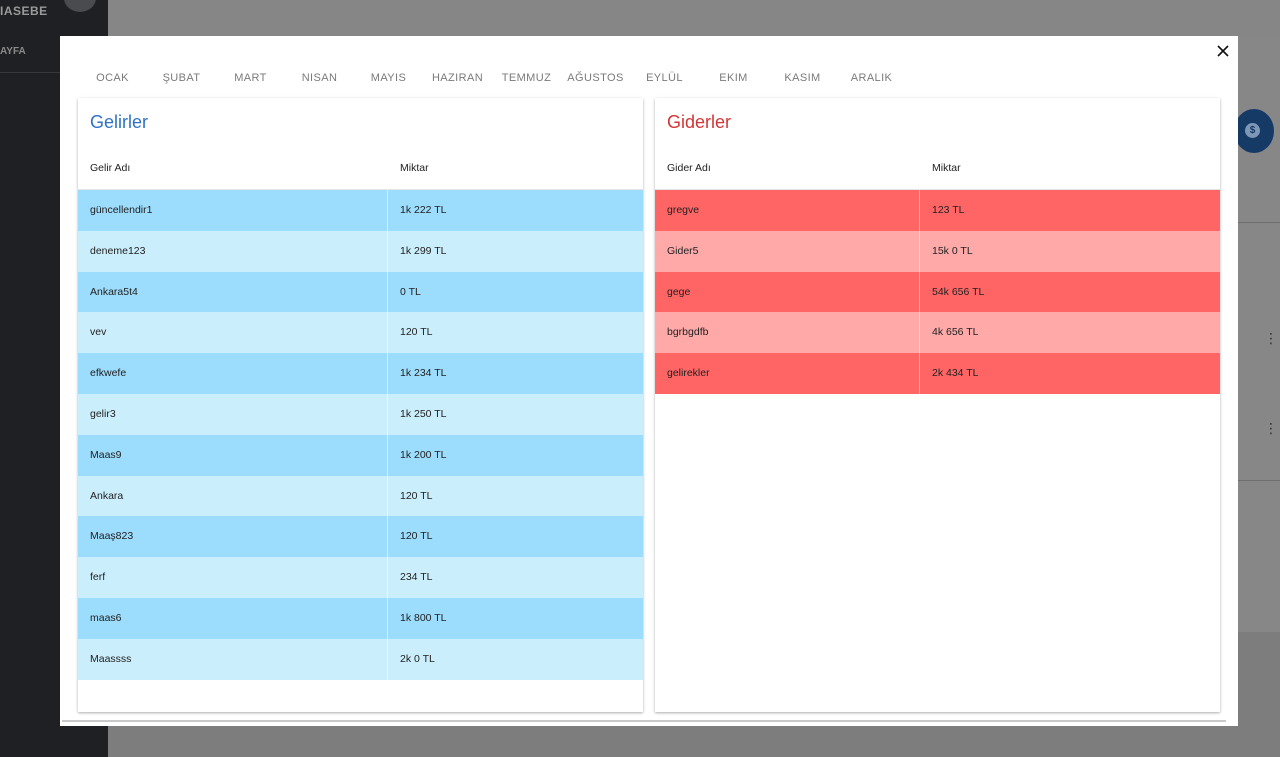  What do you see at coordinates (733, 78) in the screenshot?
I see `tab-ekim: EKIM` at bounding box center [733, 78].